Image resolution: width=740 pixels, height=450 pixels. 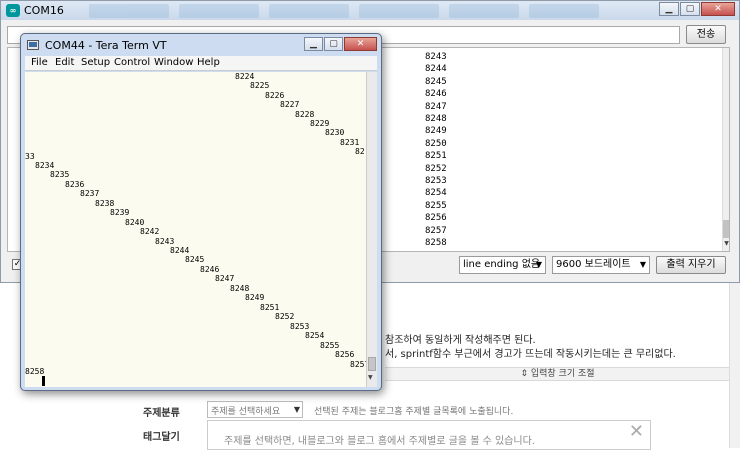 I want to click on terminal-line: 8249, so click(x=255, y=297).